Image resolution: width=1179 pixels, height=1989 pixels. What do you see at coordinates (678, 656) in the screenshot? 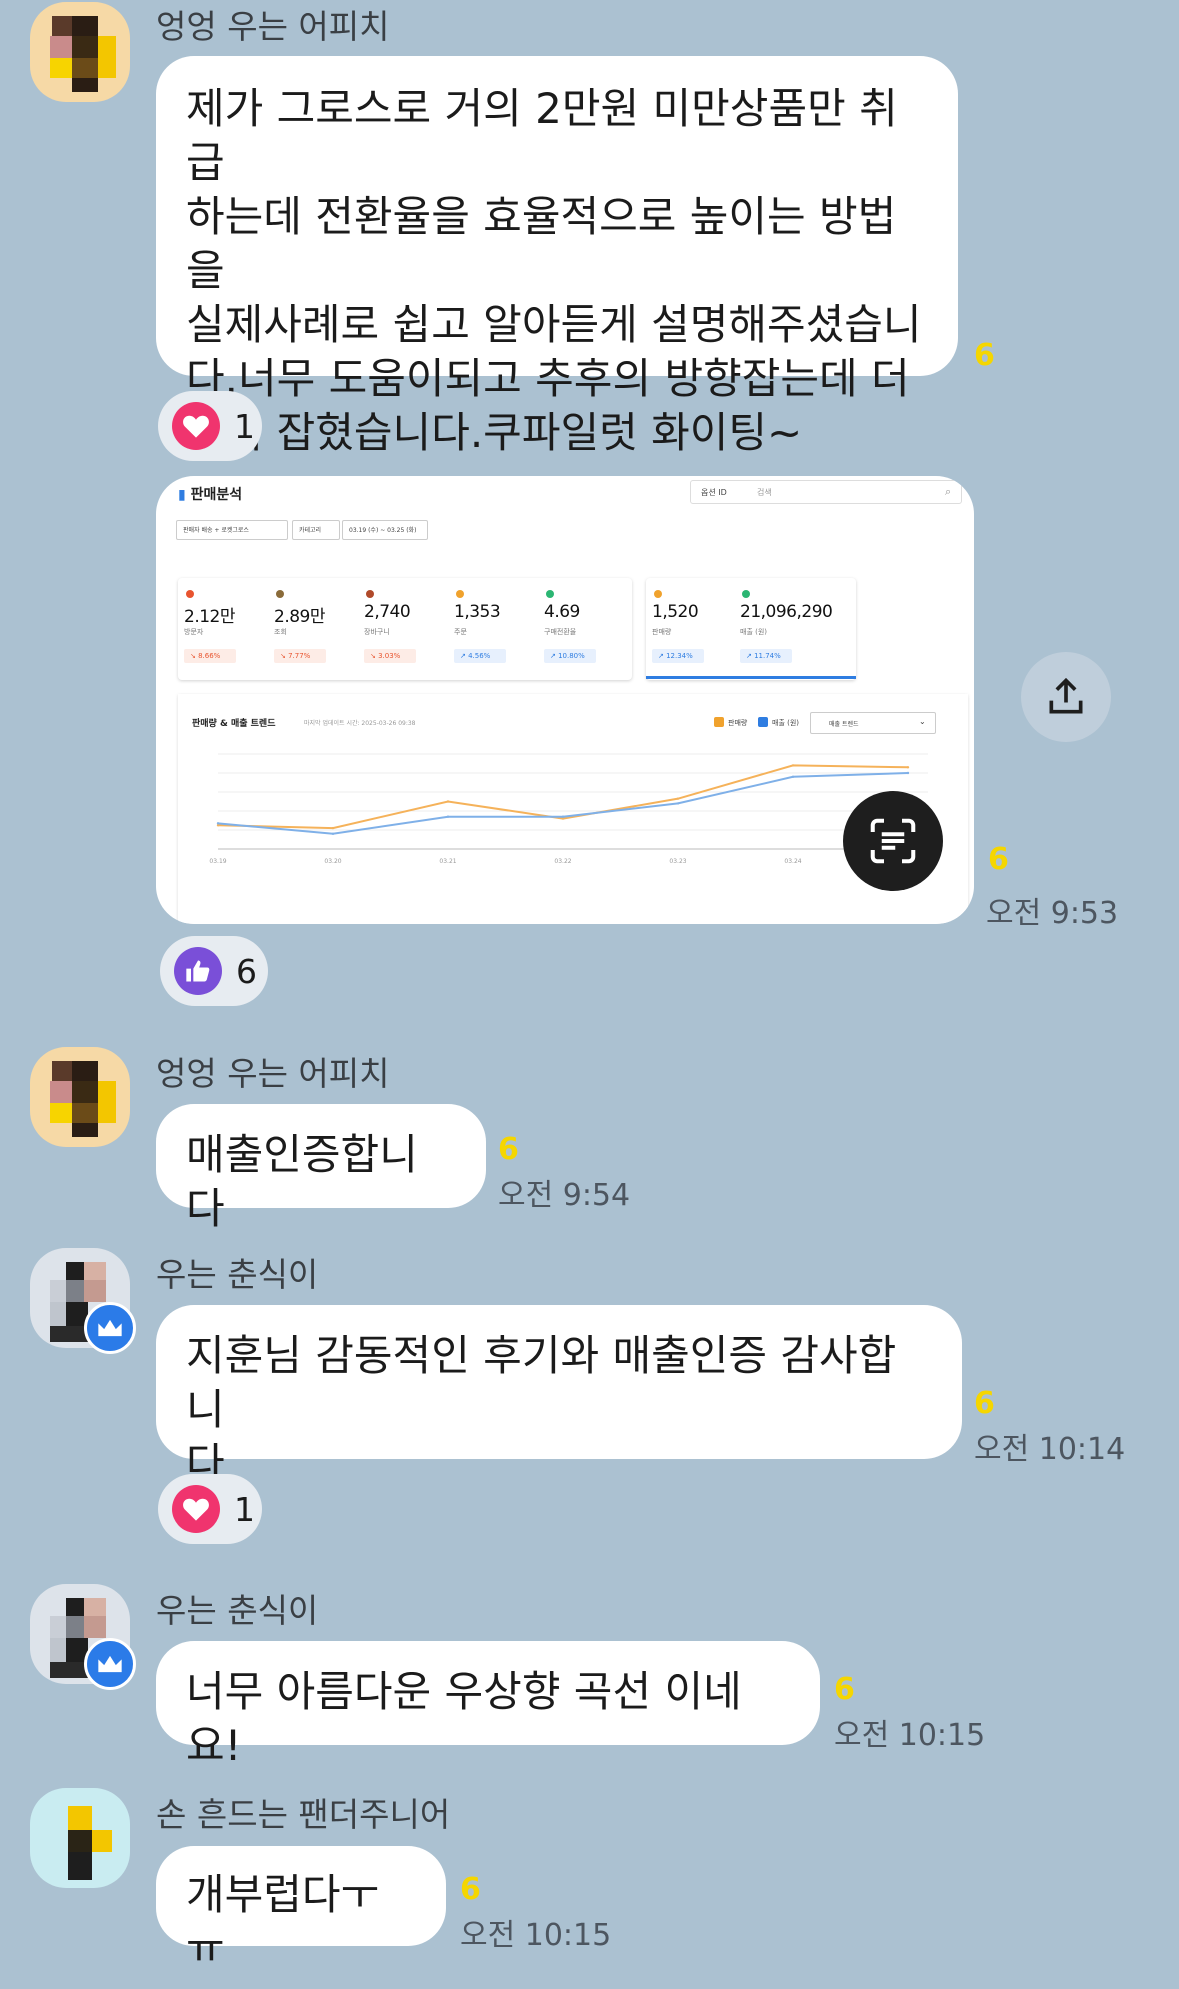
I see `kpi-change: ↗ 12.34%` at bounding box center [678, 656].